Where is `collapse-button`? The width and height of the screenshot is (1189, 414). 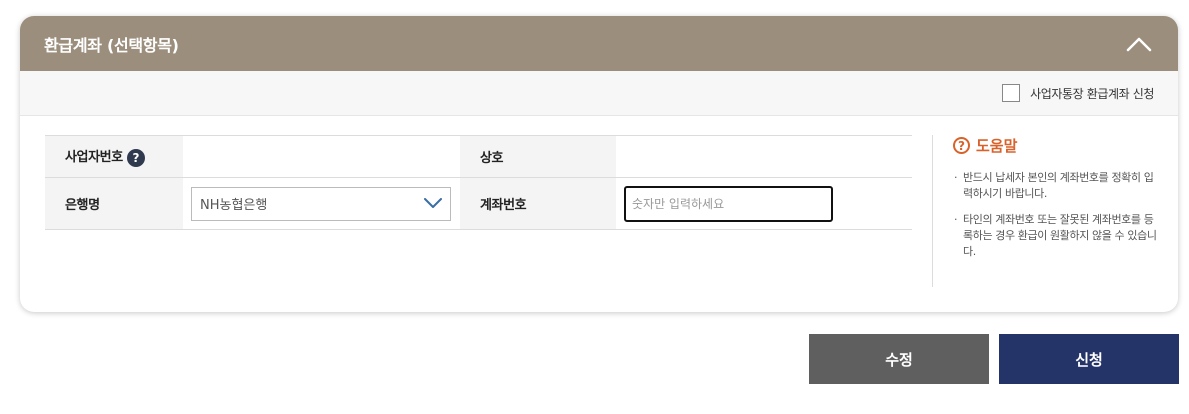 collapse-button is located at coordinates (1139, 44).